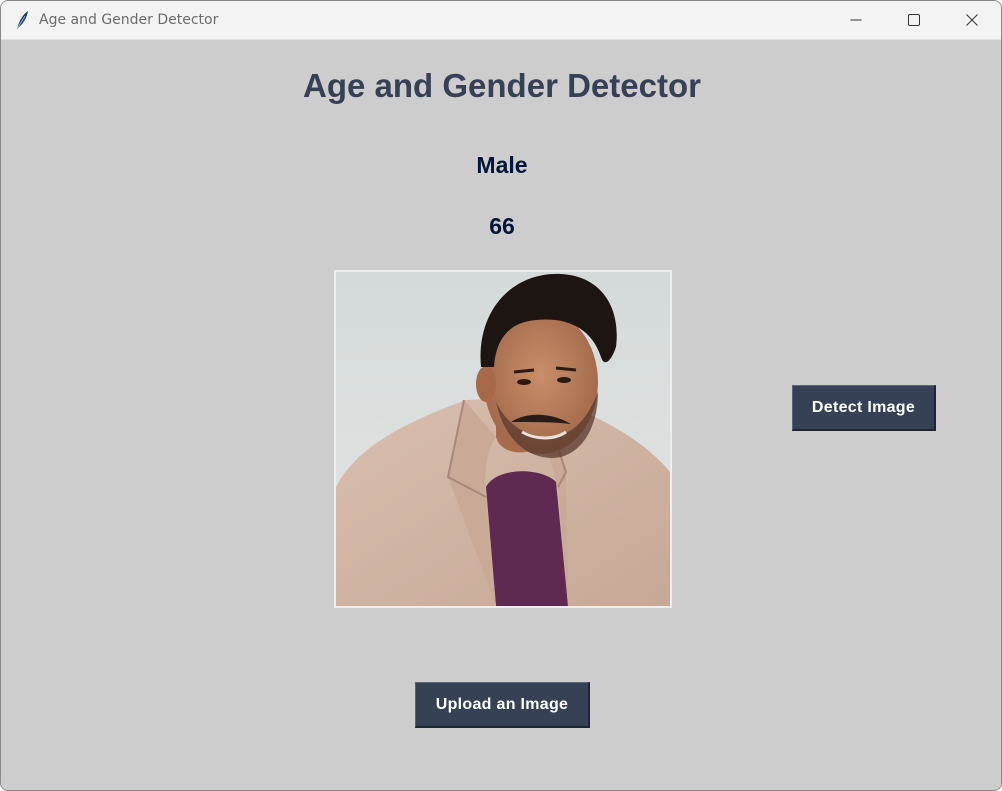 This screenshot has height=791, width=1002. I want to click on title-bar: Age and Gender Detector, so click(501, 20).